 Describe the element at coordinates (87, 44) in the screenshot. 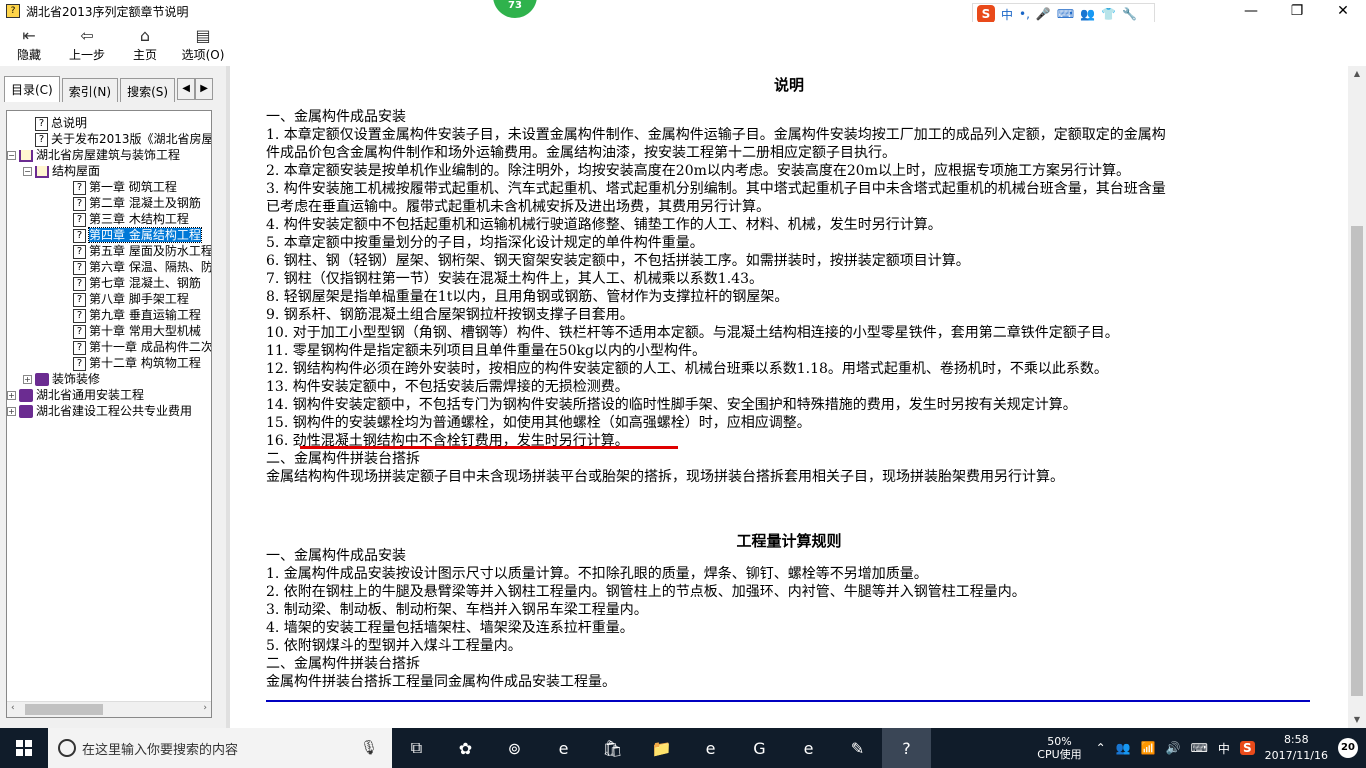

I see `back-button: ⇦ 上一步` at that location.